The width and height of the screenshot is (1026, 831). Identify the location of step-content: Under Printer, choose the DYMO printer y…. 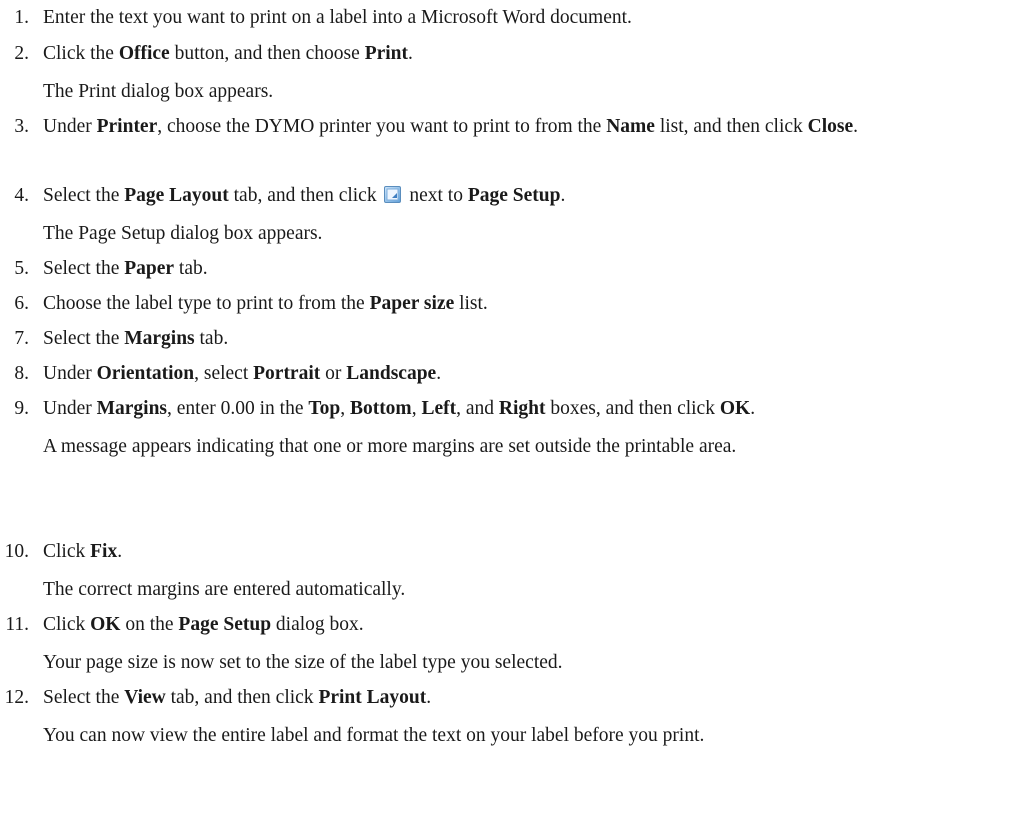
(528, 127).